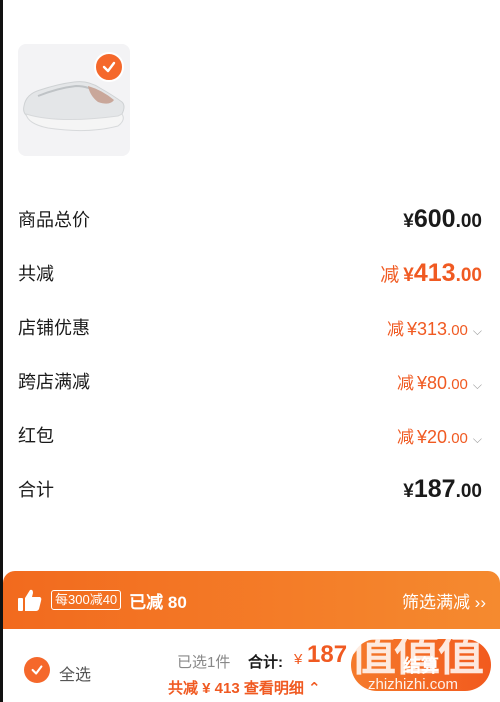 The image size is (500, 702). I want to click on red-packet-value: 减 ¥ 20 .00 ⌵, so click(439, 436).